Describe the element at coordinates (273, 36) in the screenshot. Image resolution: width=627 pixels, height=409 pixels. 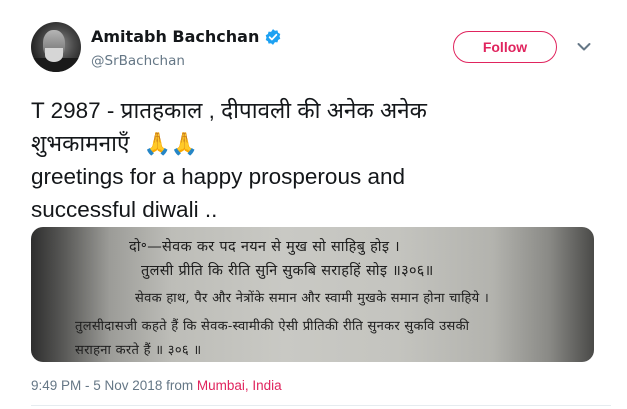
I see `verified-badge-icon` at that location.